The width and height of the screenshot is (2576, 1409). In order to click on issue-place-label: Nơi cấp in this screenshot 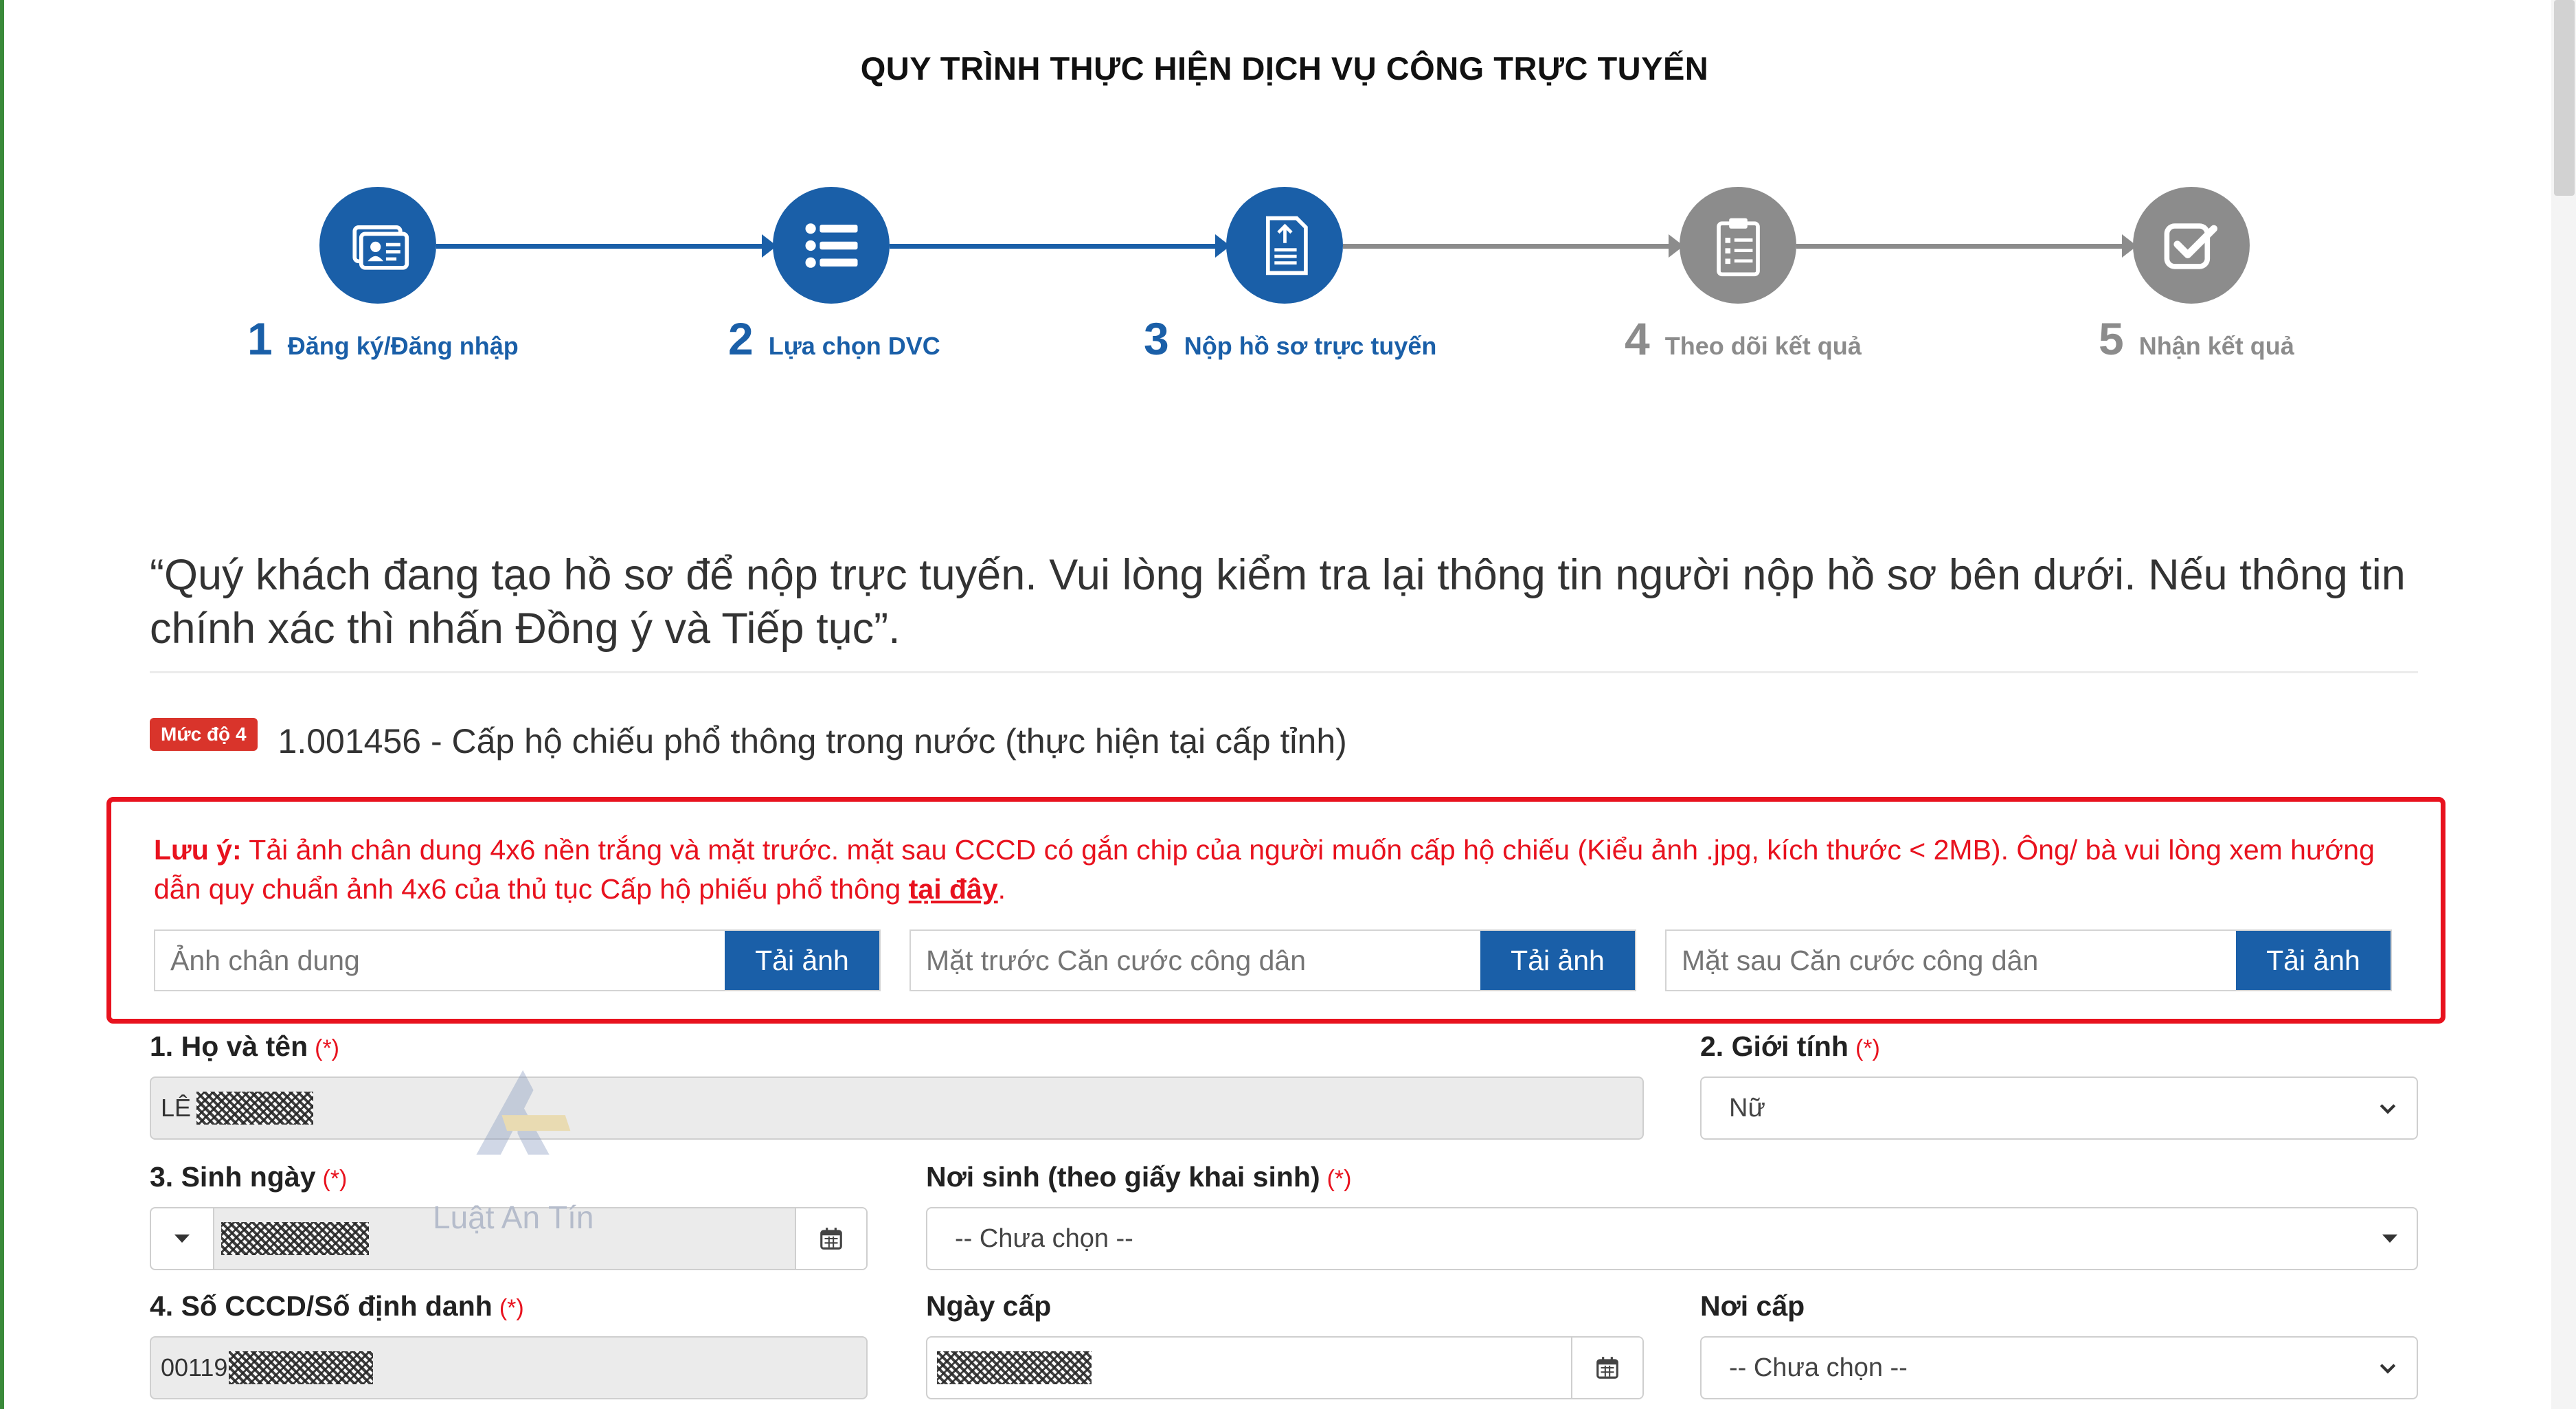, I will do `click(1752, 1306)`.